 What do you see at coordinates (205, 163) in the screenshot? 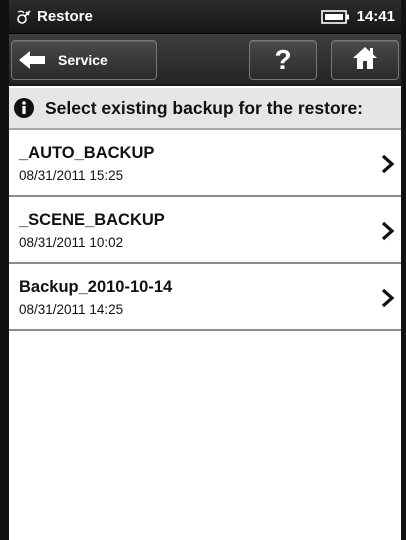
I see `list-item: _AUTO_BACKUP 08/31/2011 15:25` at bounding box center [205, 163].